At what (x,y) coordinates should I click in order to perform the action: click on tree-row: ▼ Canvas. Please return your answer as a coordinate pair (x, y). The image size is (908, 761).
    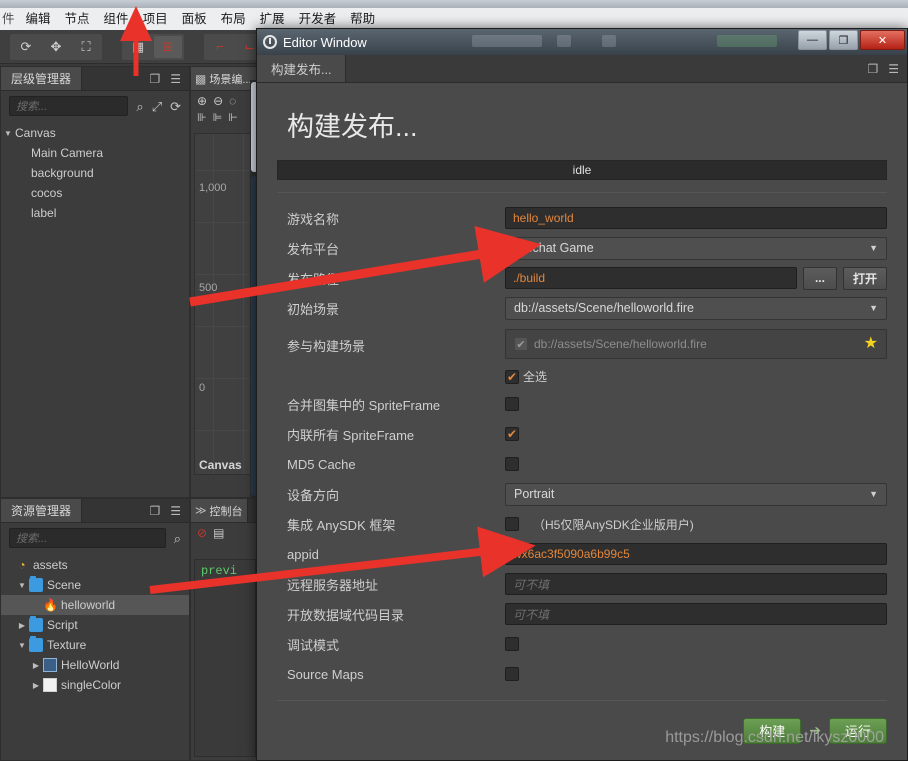
    Looking at the image, I should click on (95, 133).